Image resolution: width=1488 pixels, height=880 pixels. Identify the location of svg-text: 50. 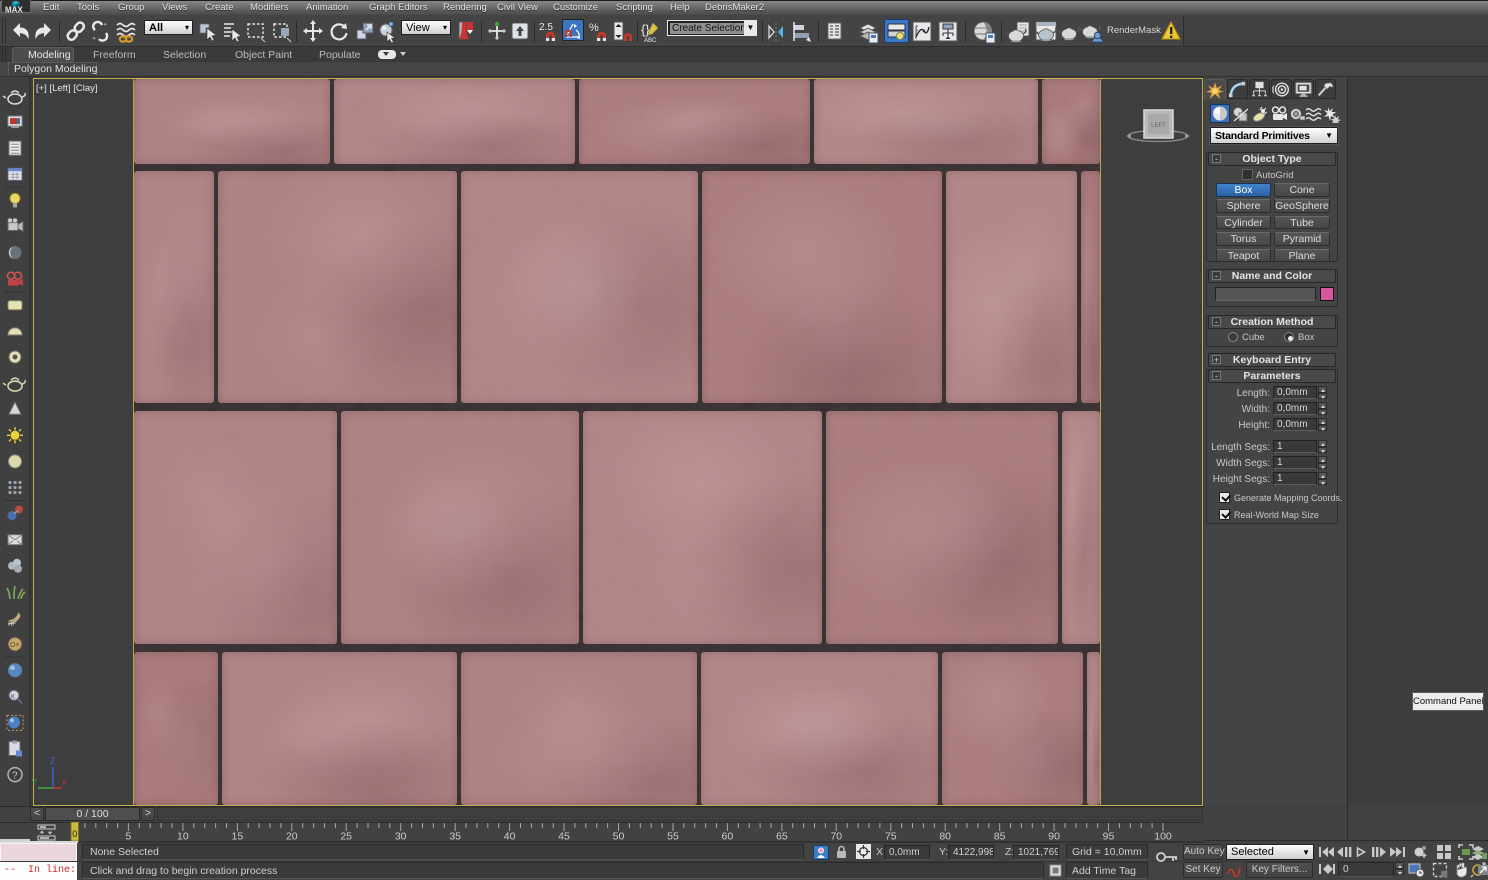
(619, 837).